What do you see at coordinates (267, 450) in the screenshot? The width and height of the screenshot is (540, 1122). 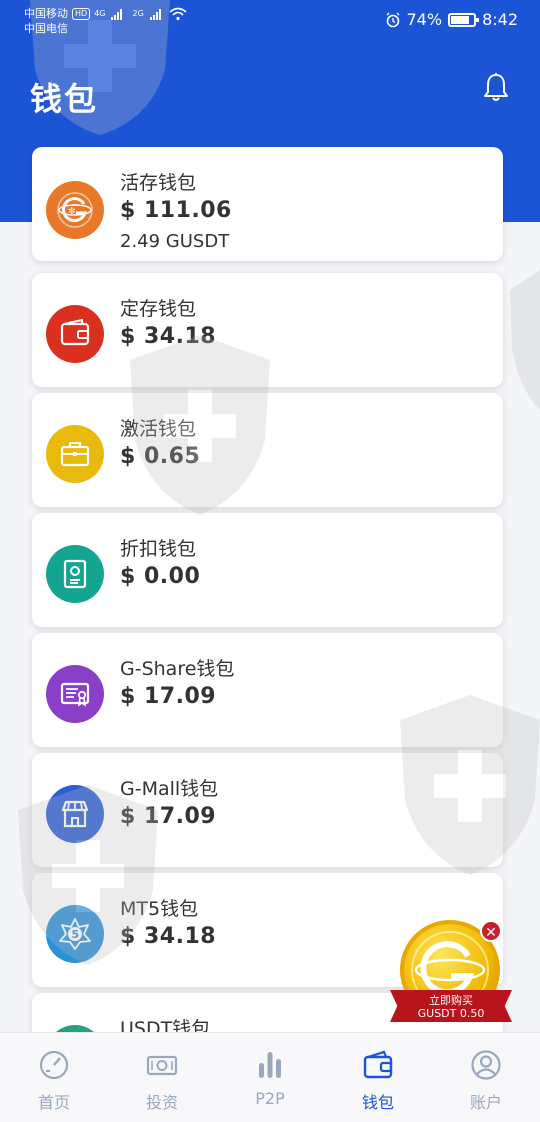 I see `wallet-card-activation: 激活钱包 $ 0.65` at bounding box center [267, 450].